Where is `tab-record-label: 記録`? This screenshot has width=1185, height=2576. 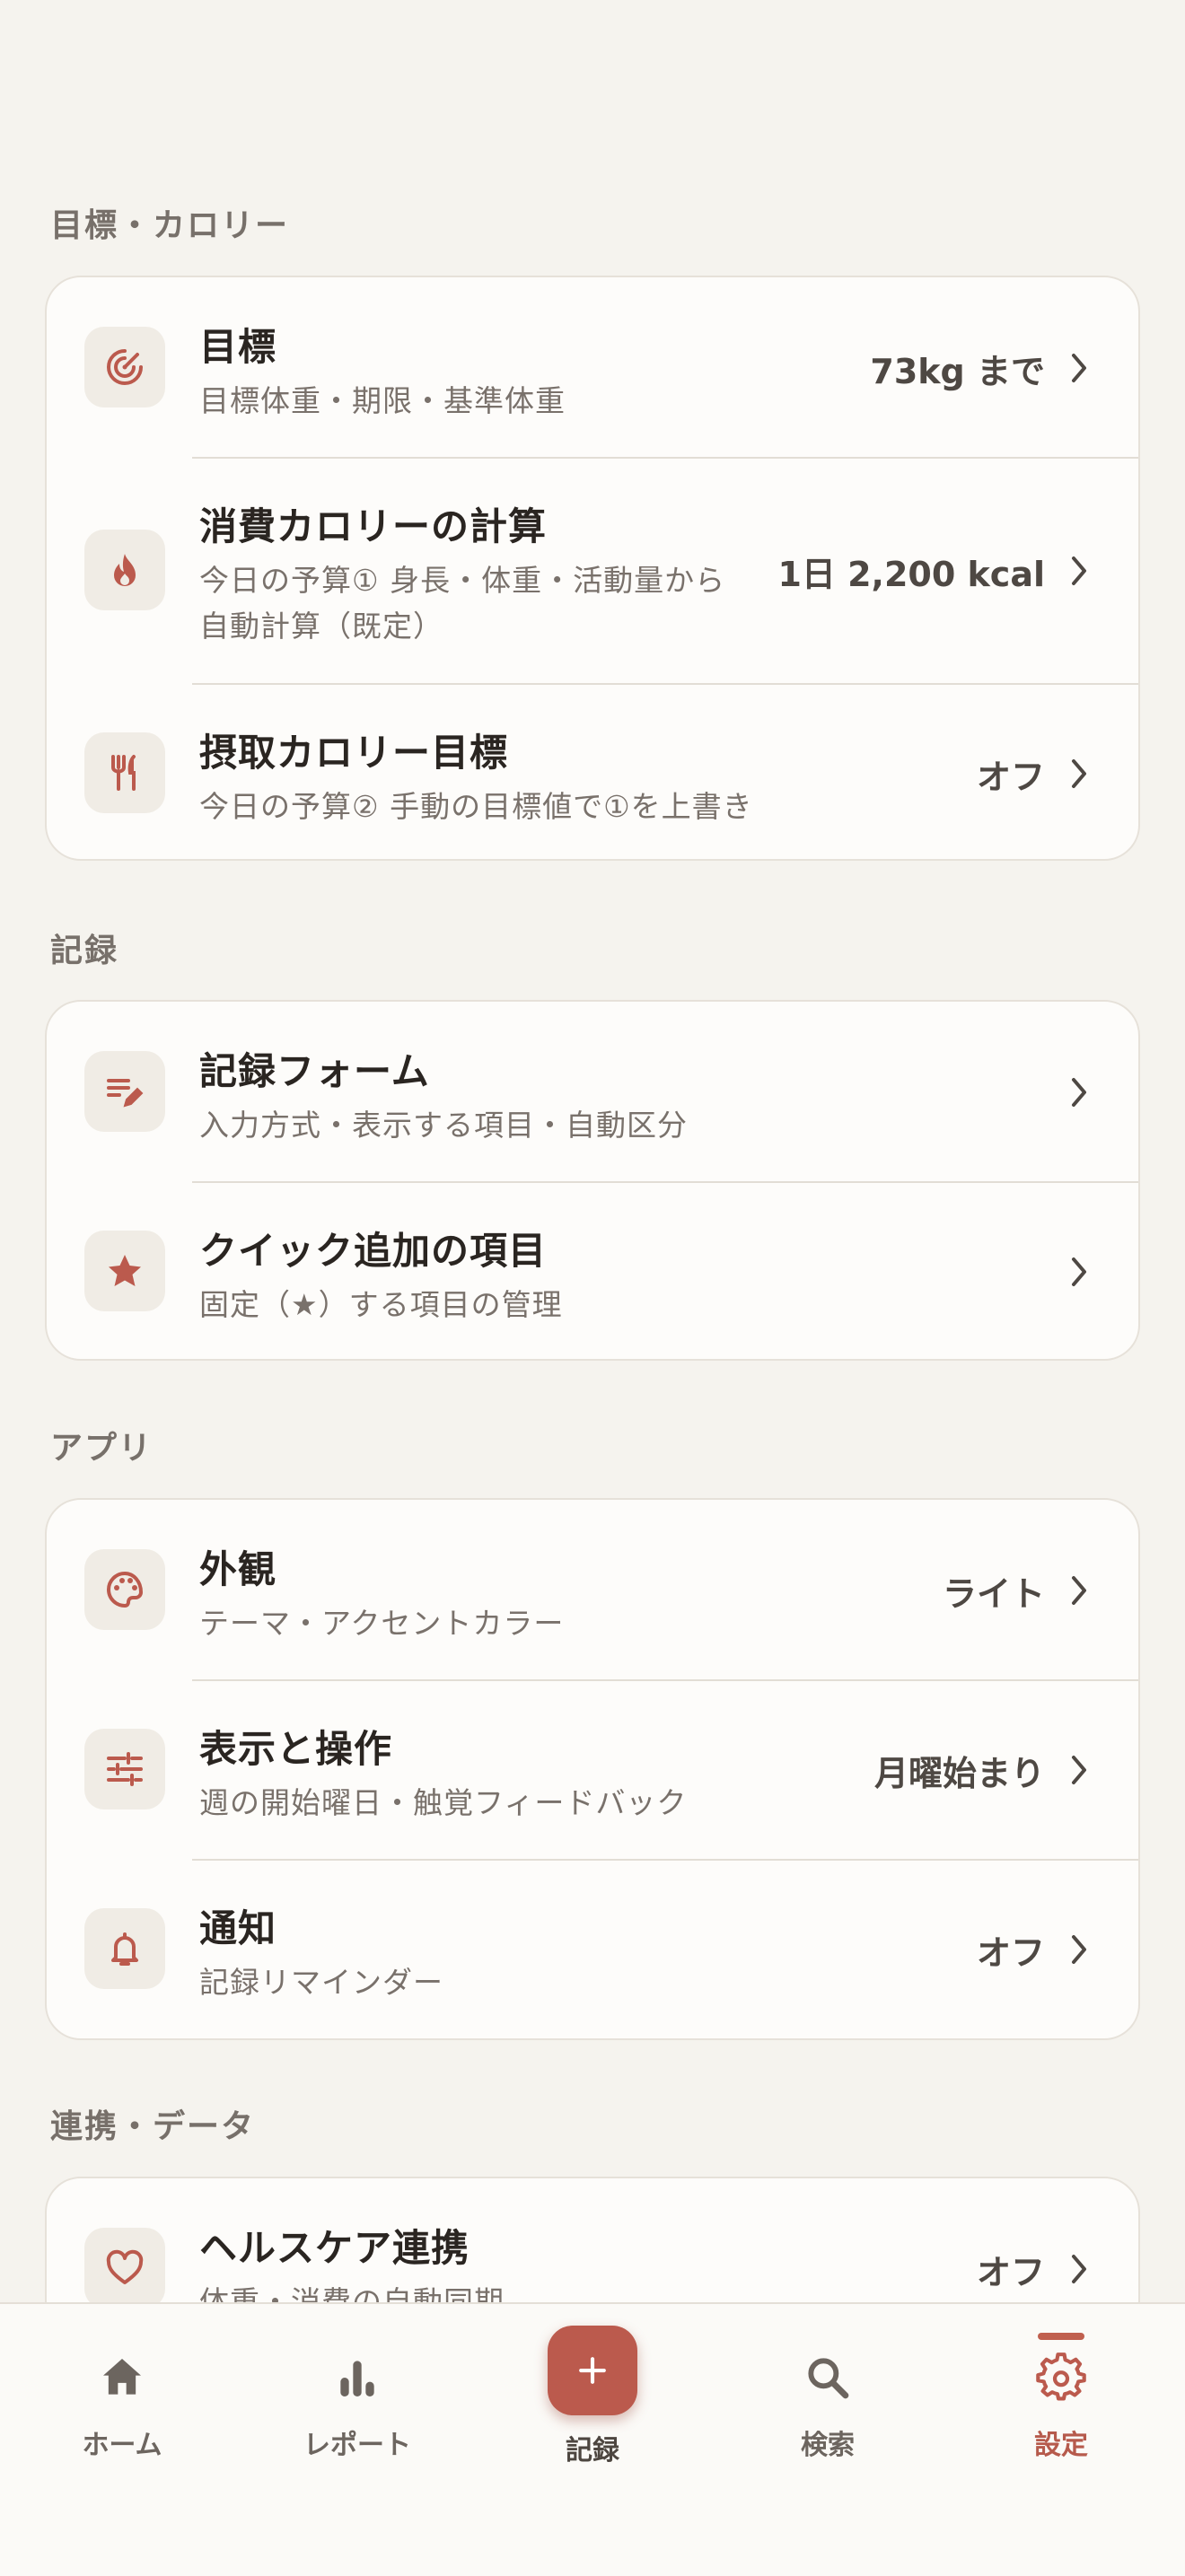 tab-record-label: 記録 is located at coordinates (592, 2450).